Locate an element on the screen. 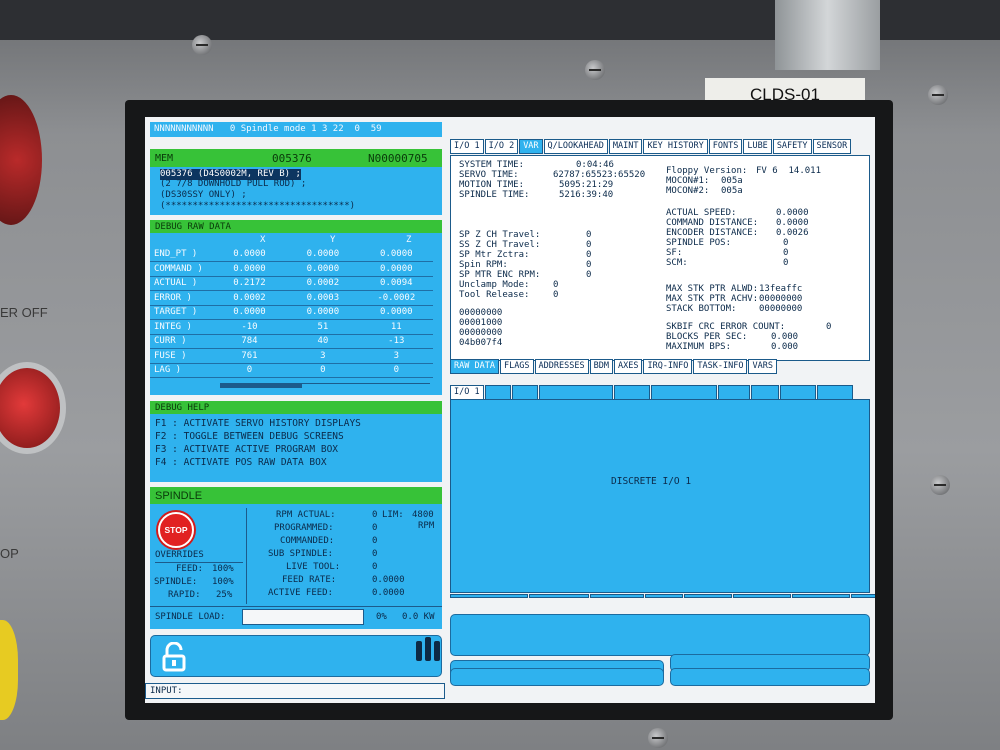 Image resolution: width=1000 pixels, height=750 pixels. var-tab-7: LUBE is located at coordinates (757, 146).